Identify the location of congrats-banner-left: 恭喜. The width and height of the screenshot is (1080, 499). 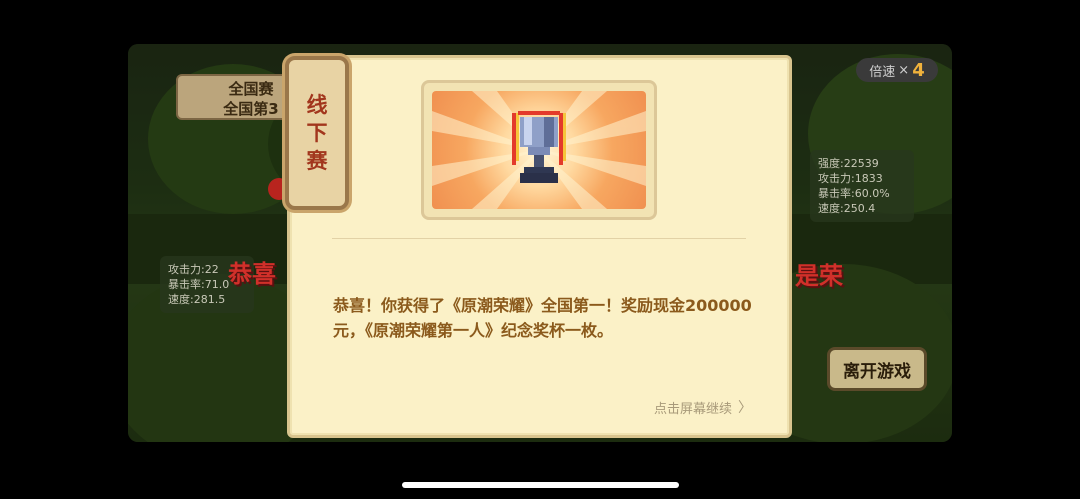
(252, 274).